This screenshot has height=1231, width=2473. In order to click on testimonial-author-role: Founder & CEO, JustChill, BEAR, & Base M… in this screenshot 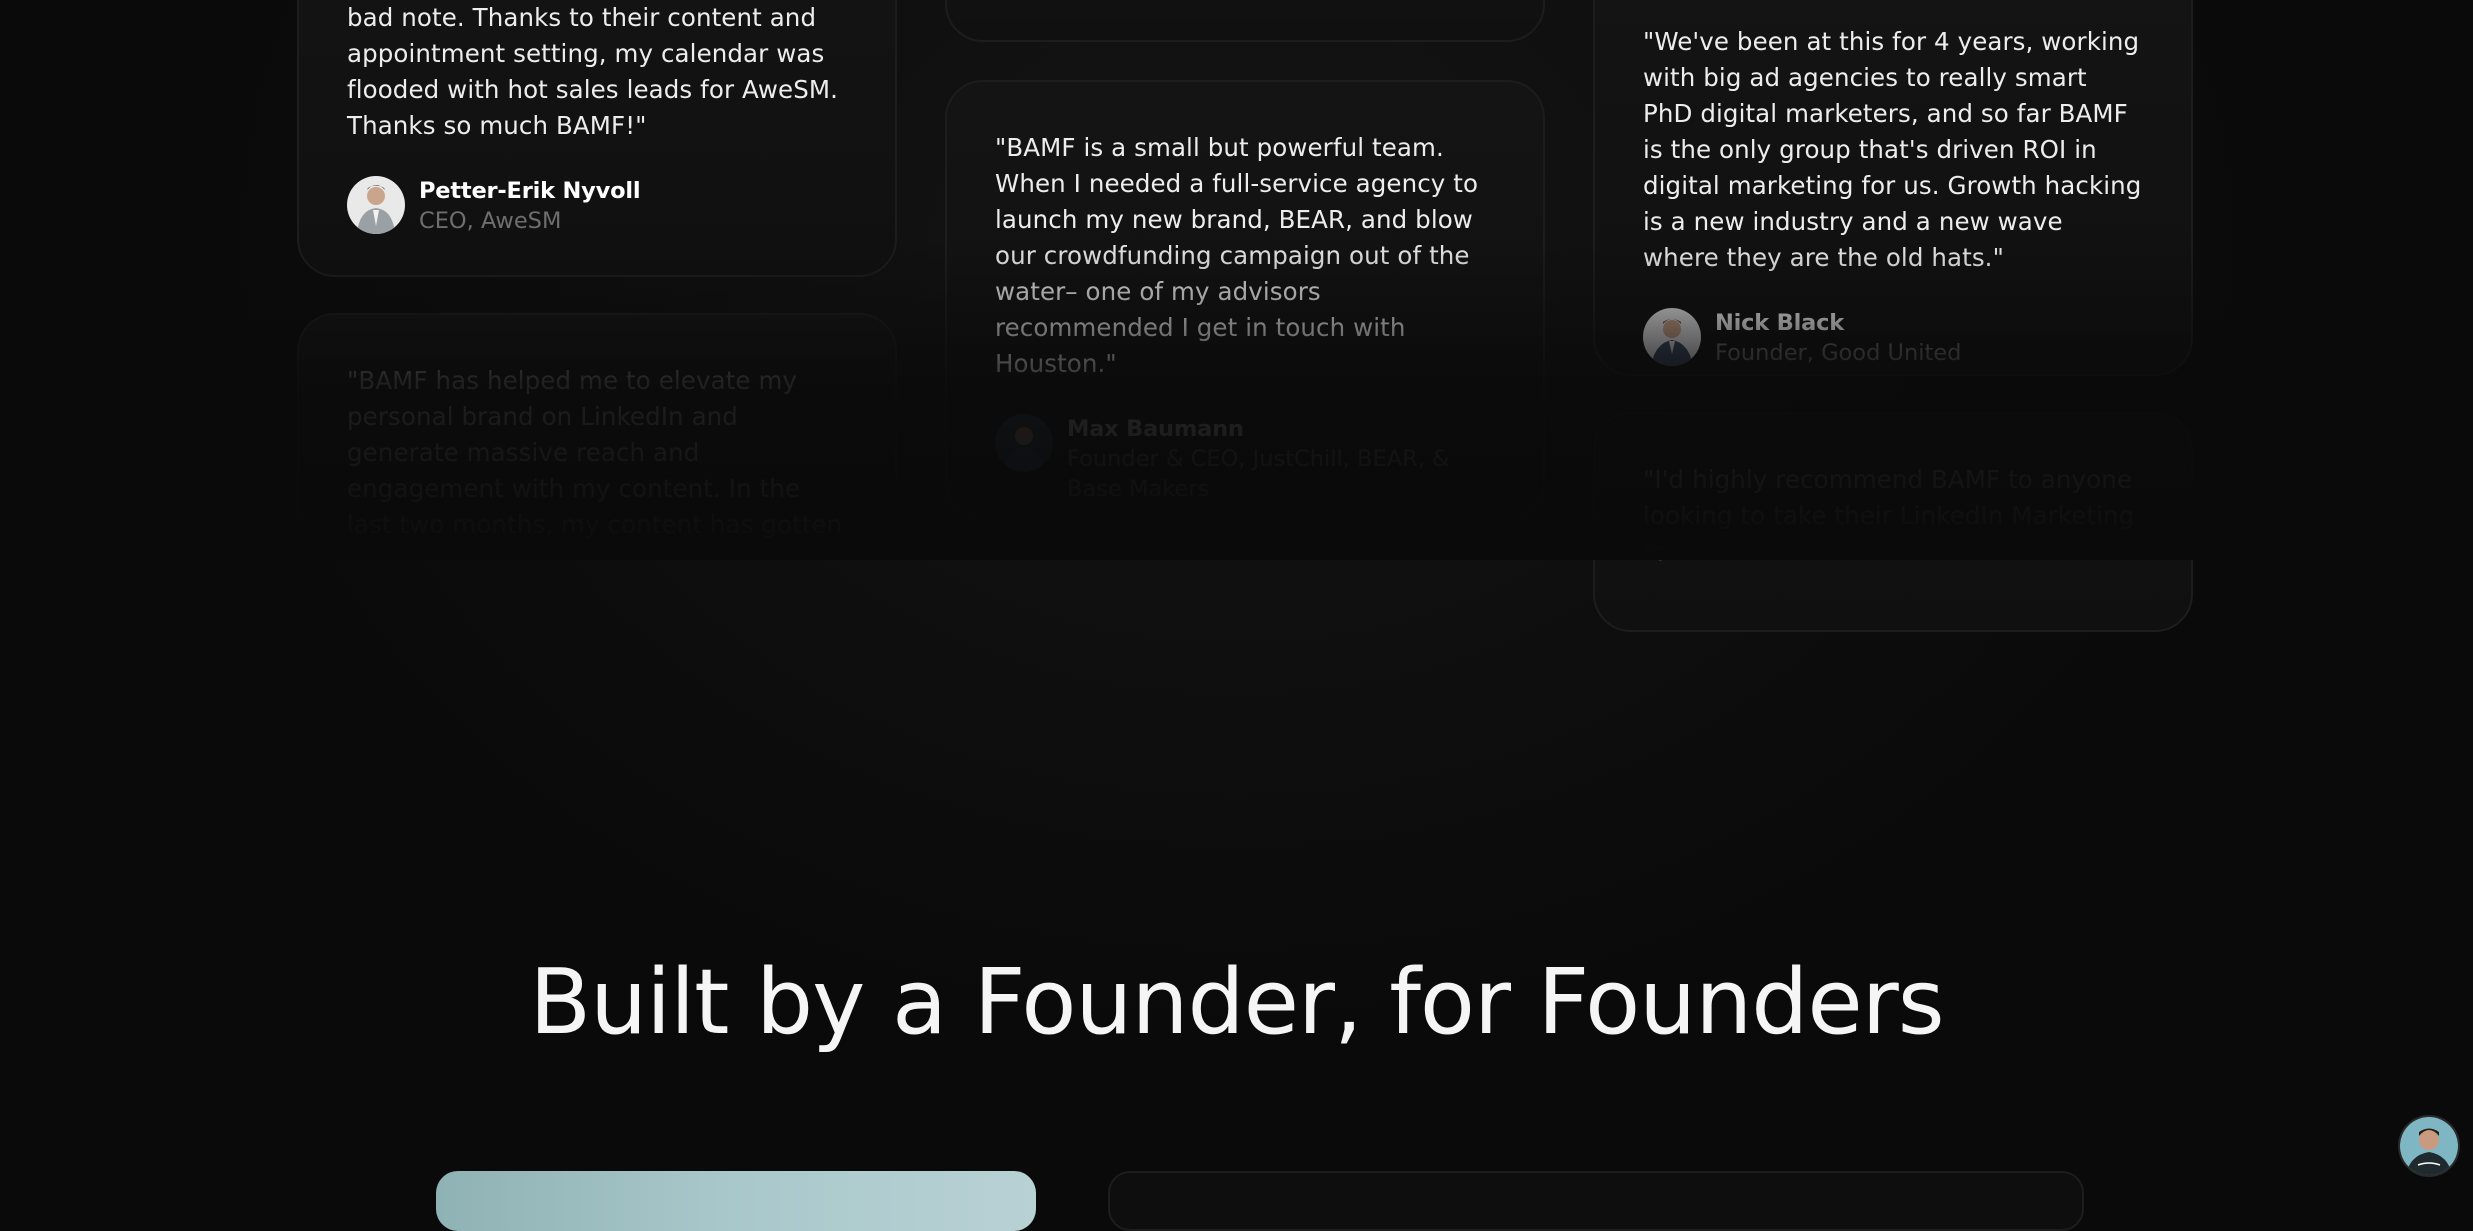, I will do `click(1258, 474)`.